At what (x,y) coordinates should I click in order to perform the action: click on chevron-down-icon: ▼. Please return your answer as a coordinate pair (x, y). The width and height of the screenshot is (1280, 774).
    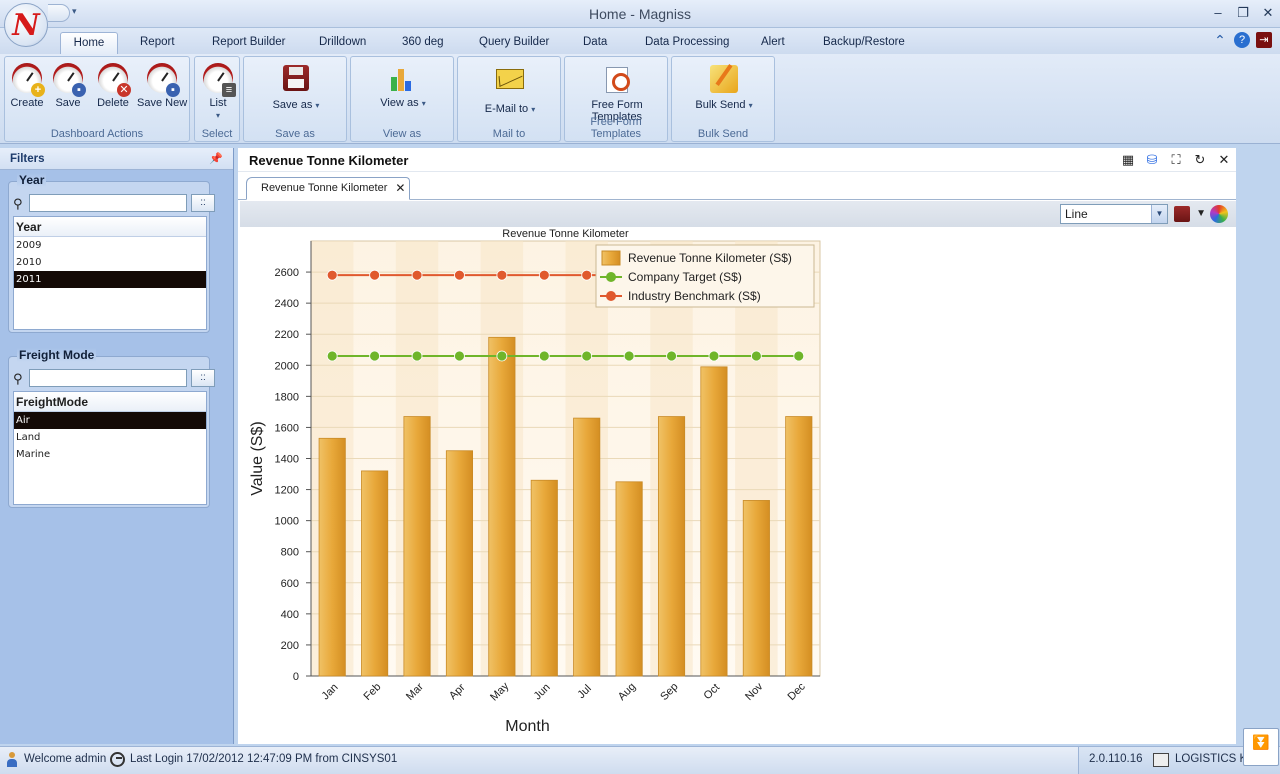
    Looking at the image, I should click on (1159, 214).